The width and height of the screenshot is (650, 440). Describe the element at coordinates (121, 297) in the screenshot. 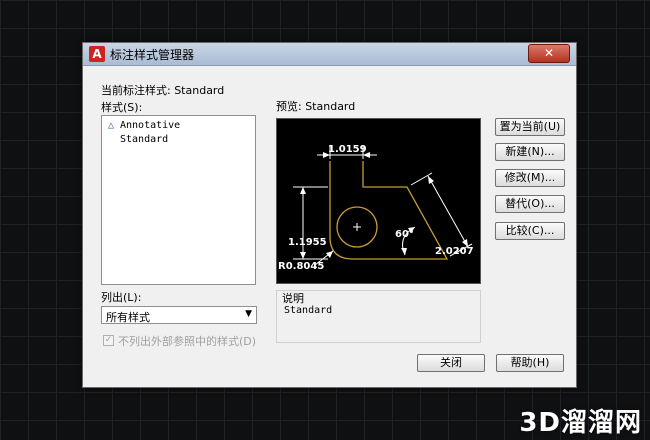

I see `list-label: 列出(L):` at that location.